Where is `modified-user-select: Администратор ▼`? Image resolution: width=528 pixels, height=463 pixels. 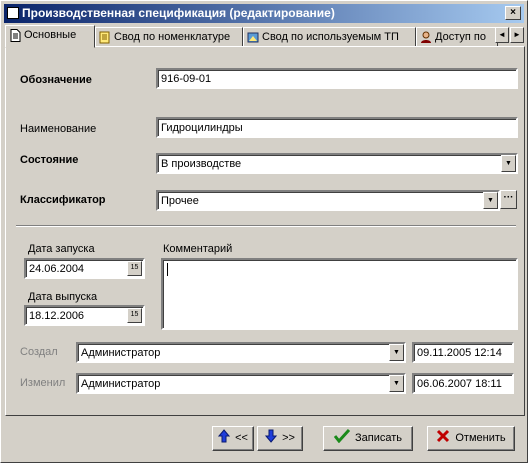 modified-user-select: Администратор ▼ is located at coordinates (241, 383).